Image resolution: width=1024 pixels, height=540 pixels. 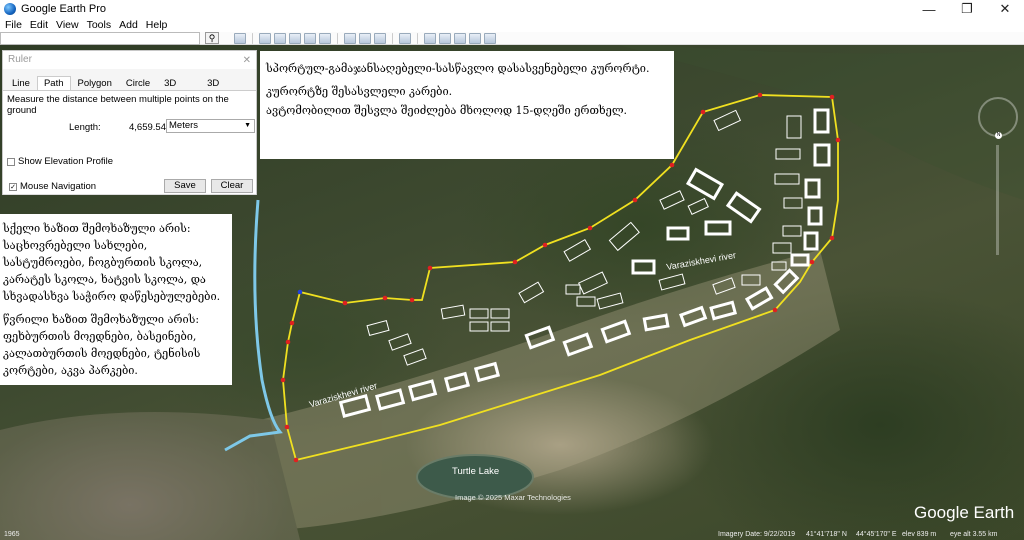 What do you see at coordinates (1005, 9) in the screenshot?
I see `close-button: ✕` at bounding box center [1005, 9].